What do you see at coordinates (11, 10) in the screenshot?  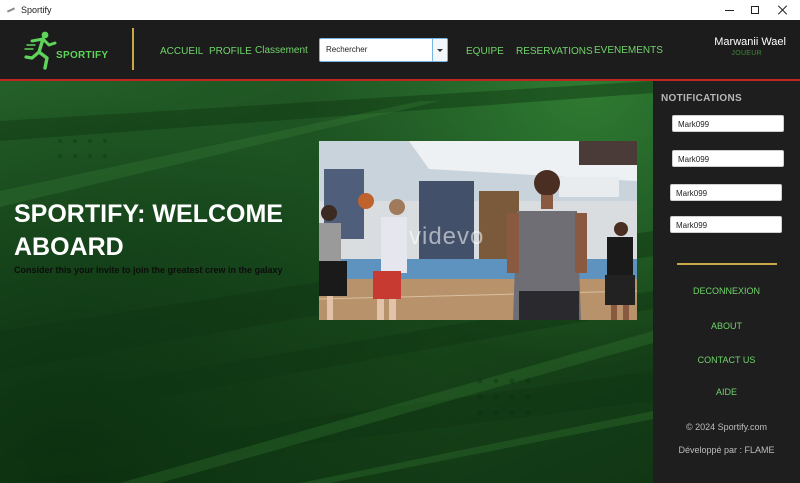 I see `app-icon` at bounding box center [11, 10].